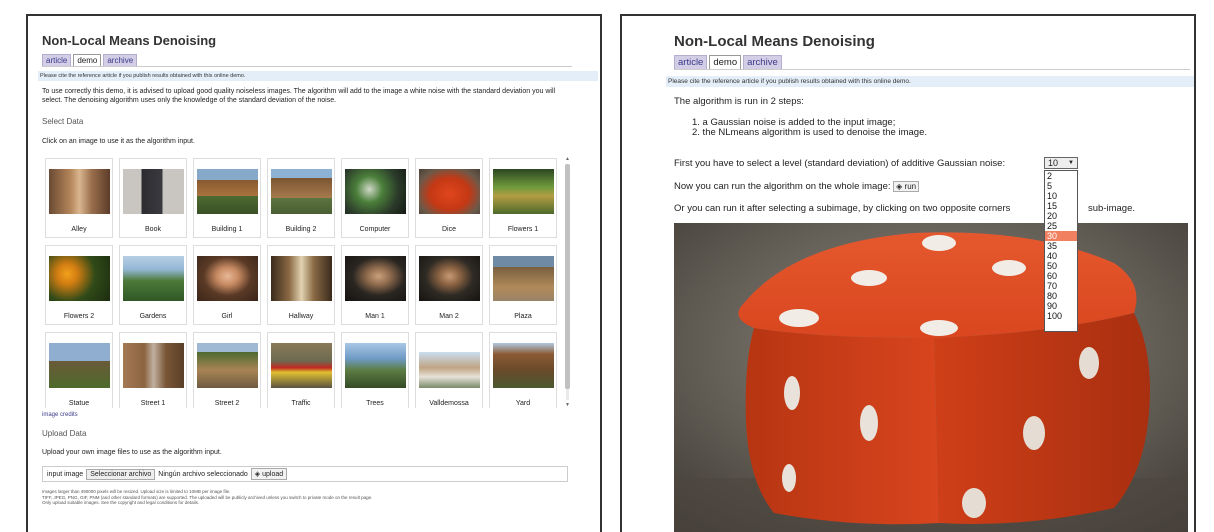 The image size is (1214, 532). What do you see at coordinates (567, 159) in the screenshot?
I see `scroll-up-icon: ▲` at bounding box center [567, 159].